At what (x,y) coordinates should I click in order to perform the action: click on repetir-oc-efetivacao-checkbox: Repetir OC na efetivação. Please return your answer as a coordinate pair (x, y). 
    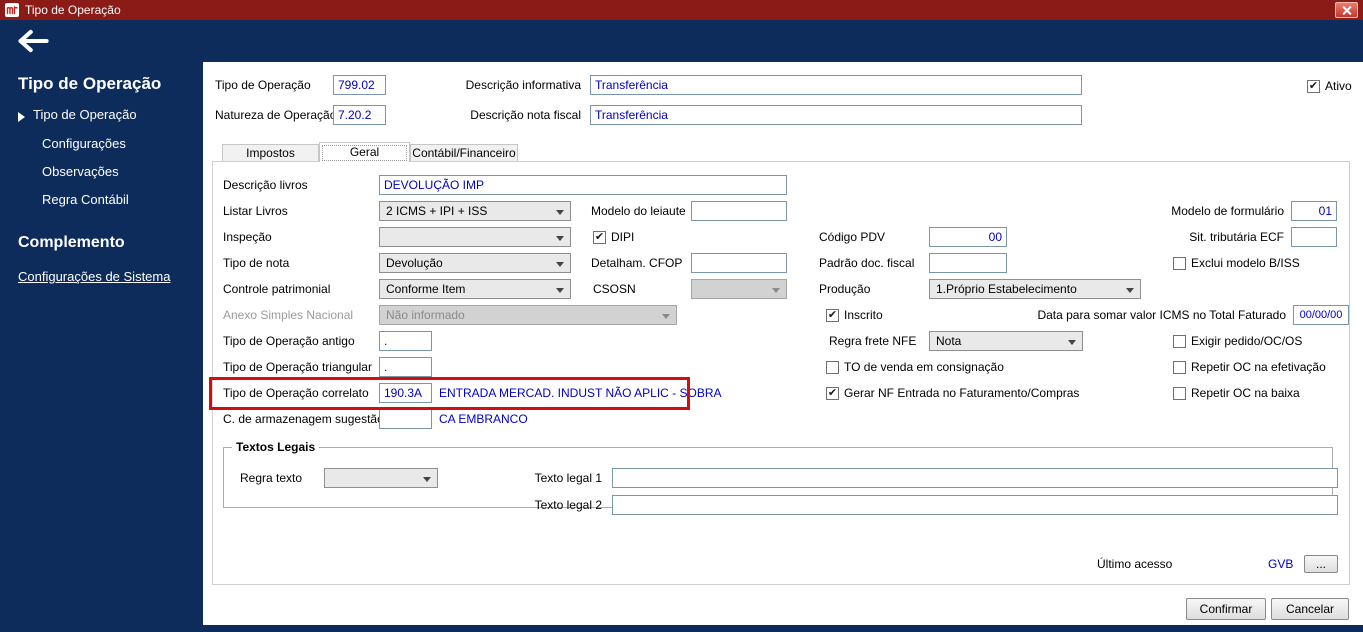
    Looking at the image, I should click on (1249, 367).